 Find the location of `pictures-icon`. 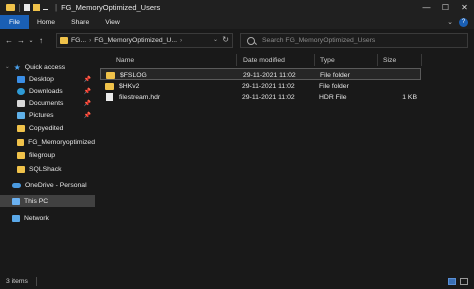

pictures-icon is located at coordinates (21, 115).